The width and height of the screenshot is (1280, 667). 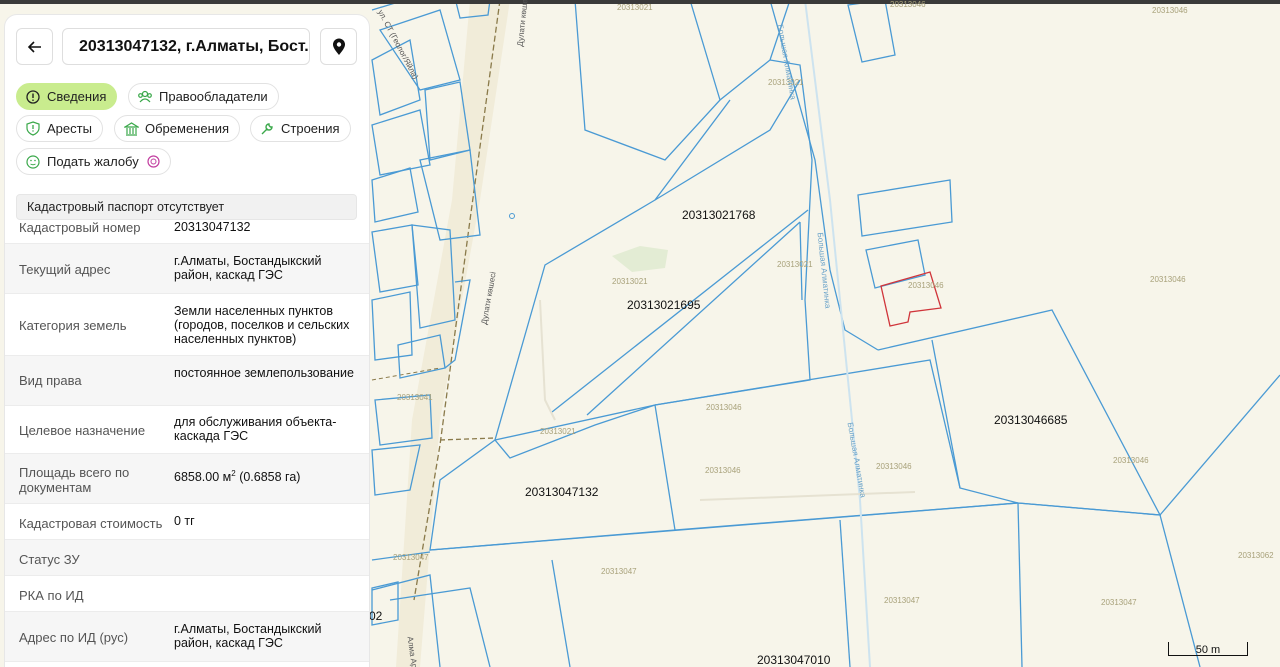 I want to click on table-row: Статус ЗУ, so click(x=187, y=558).